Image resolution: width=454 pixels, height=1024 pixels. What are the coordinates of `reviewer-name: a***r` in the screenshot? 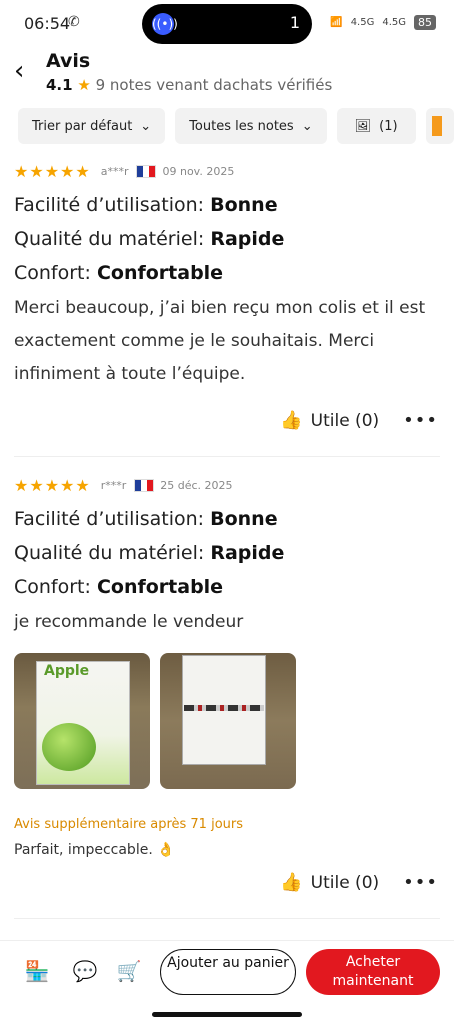 It's located at (114, 171).